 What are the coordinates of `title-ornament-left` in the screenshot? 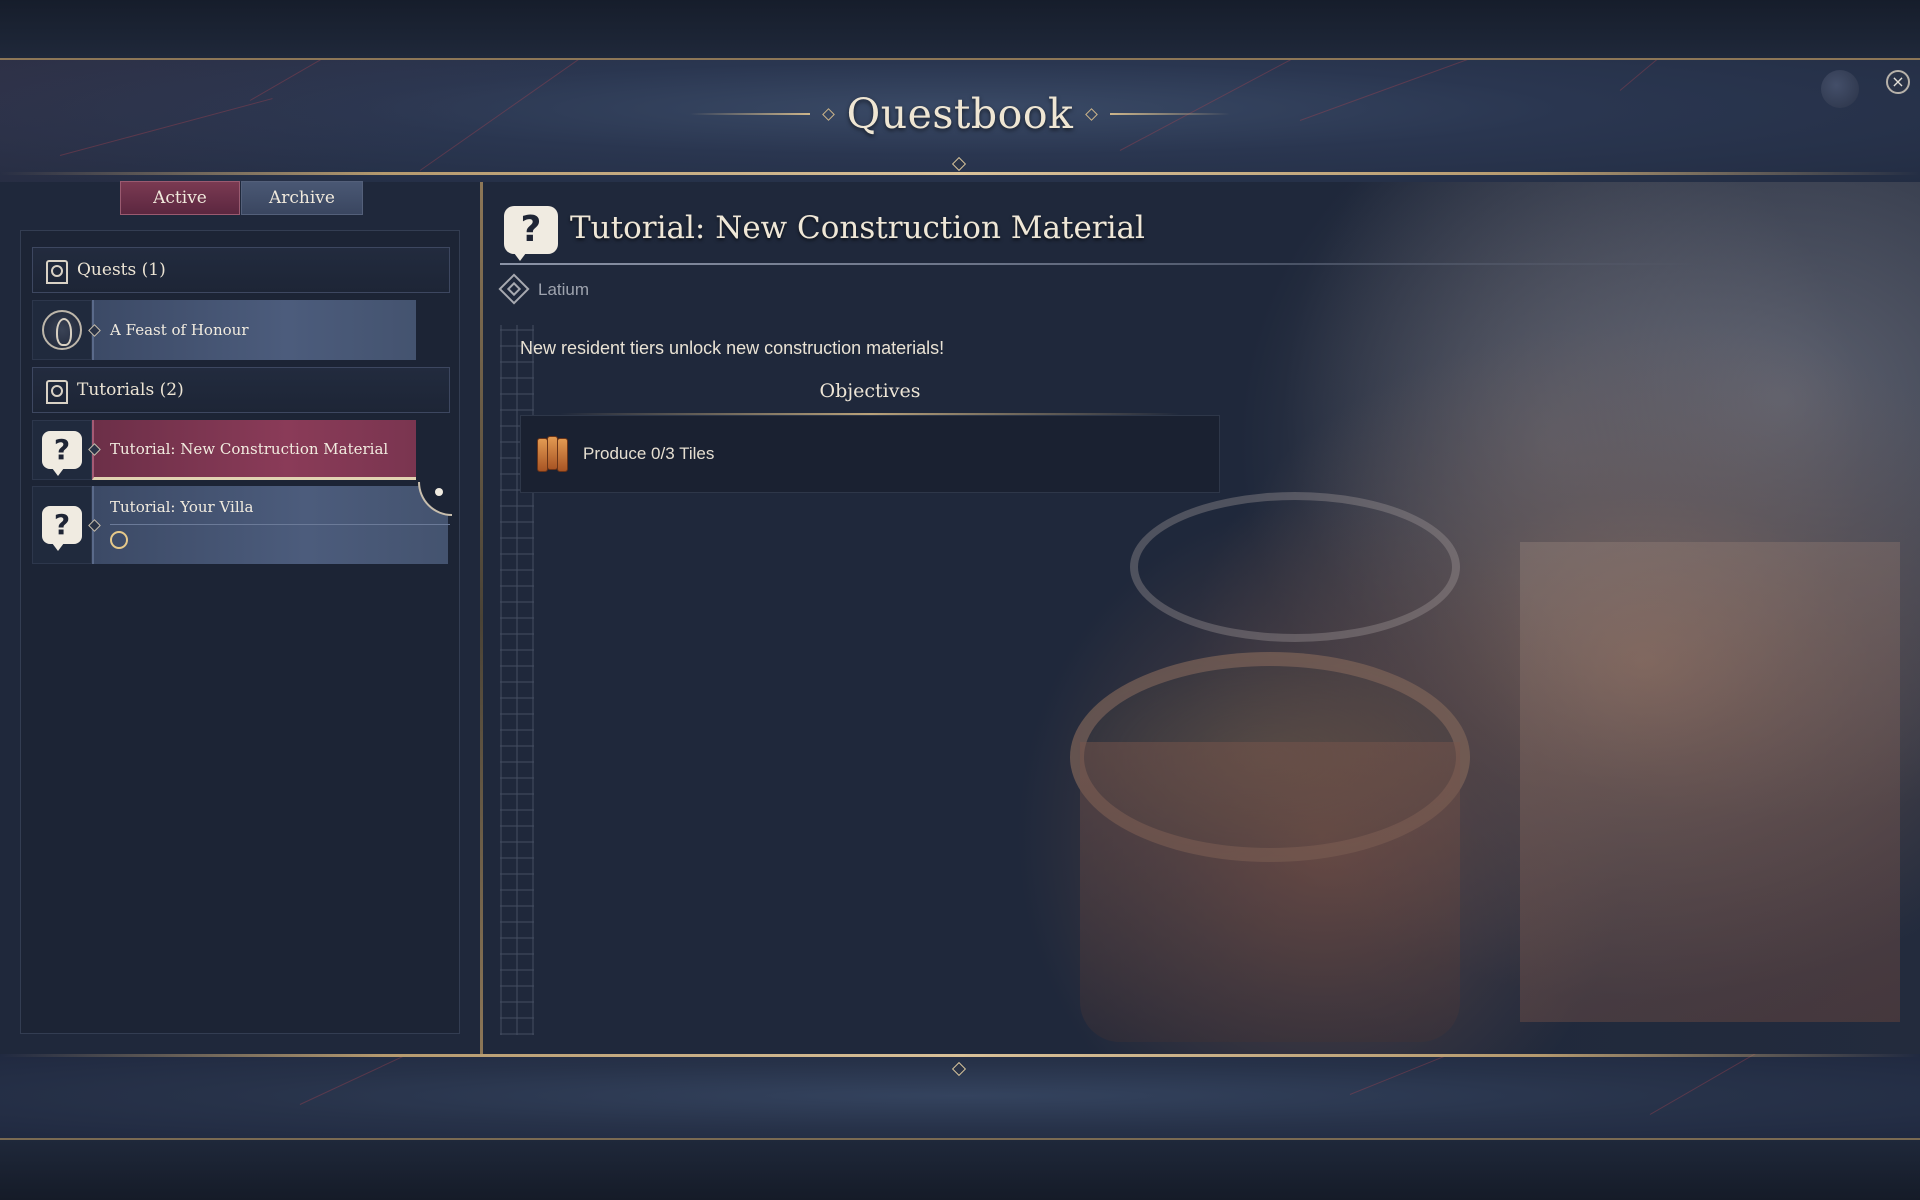 It's located at (749, 114).